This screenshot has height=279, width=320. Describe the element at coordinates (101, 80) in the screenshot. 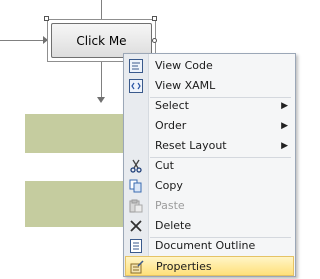

I see `connector-line-bottom` at that location.